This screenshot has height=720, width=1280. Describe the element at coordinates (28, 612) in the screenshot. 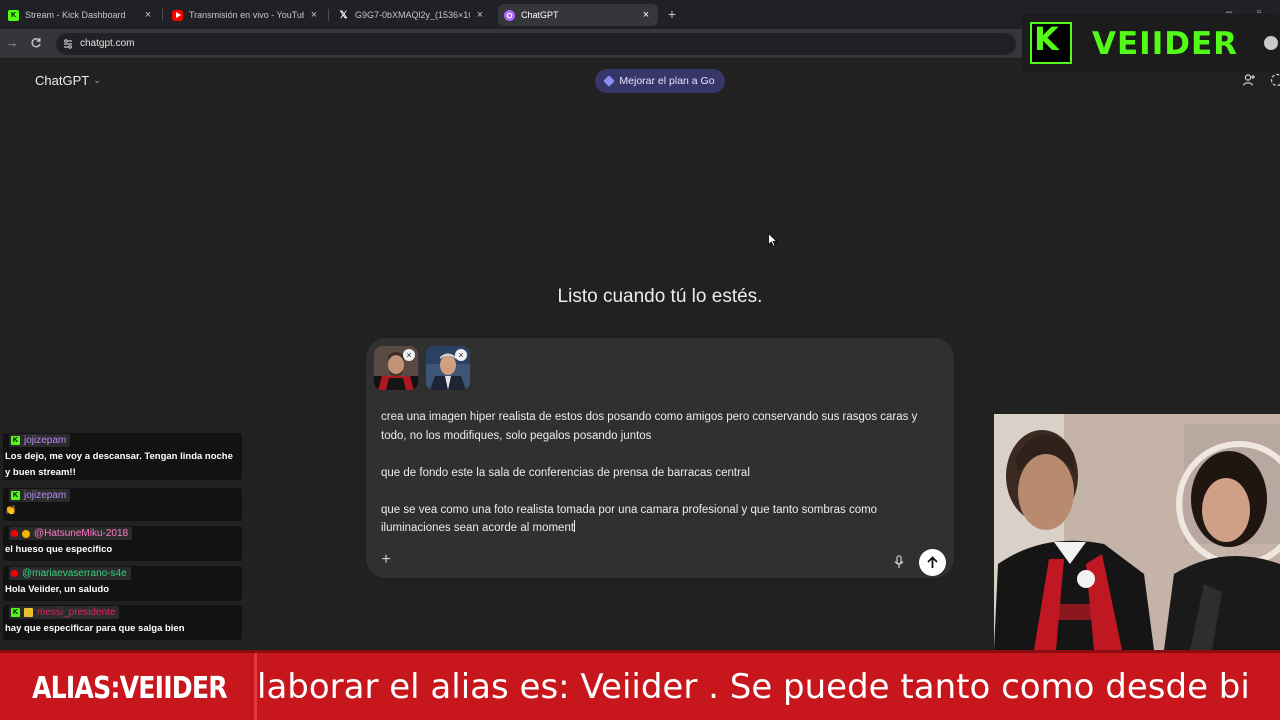

I see `crown-badge-icon` at that location.